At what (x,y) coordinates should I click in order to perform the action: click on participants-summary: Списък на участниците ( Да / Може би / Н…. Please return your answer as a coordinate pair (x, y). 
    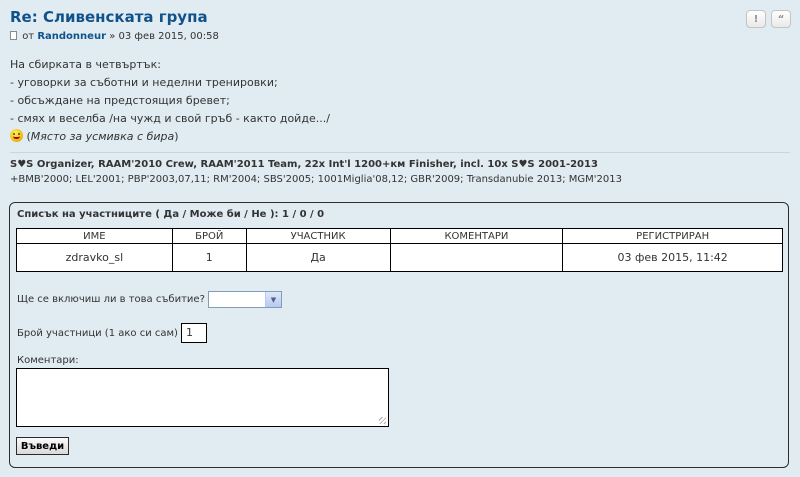
    Looking at the image, I should click on (171, 214).